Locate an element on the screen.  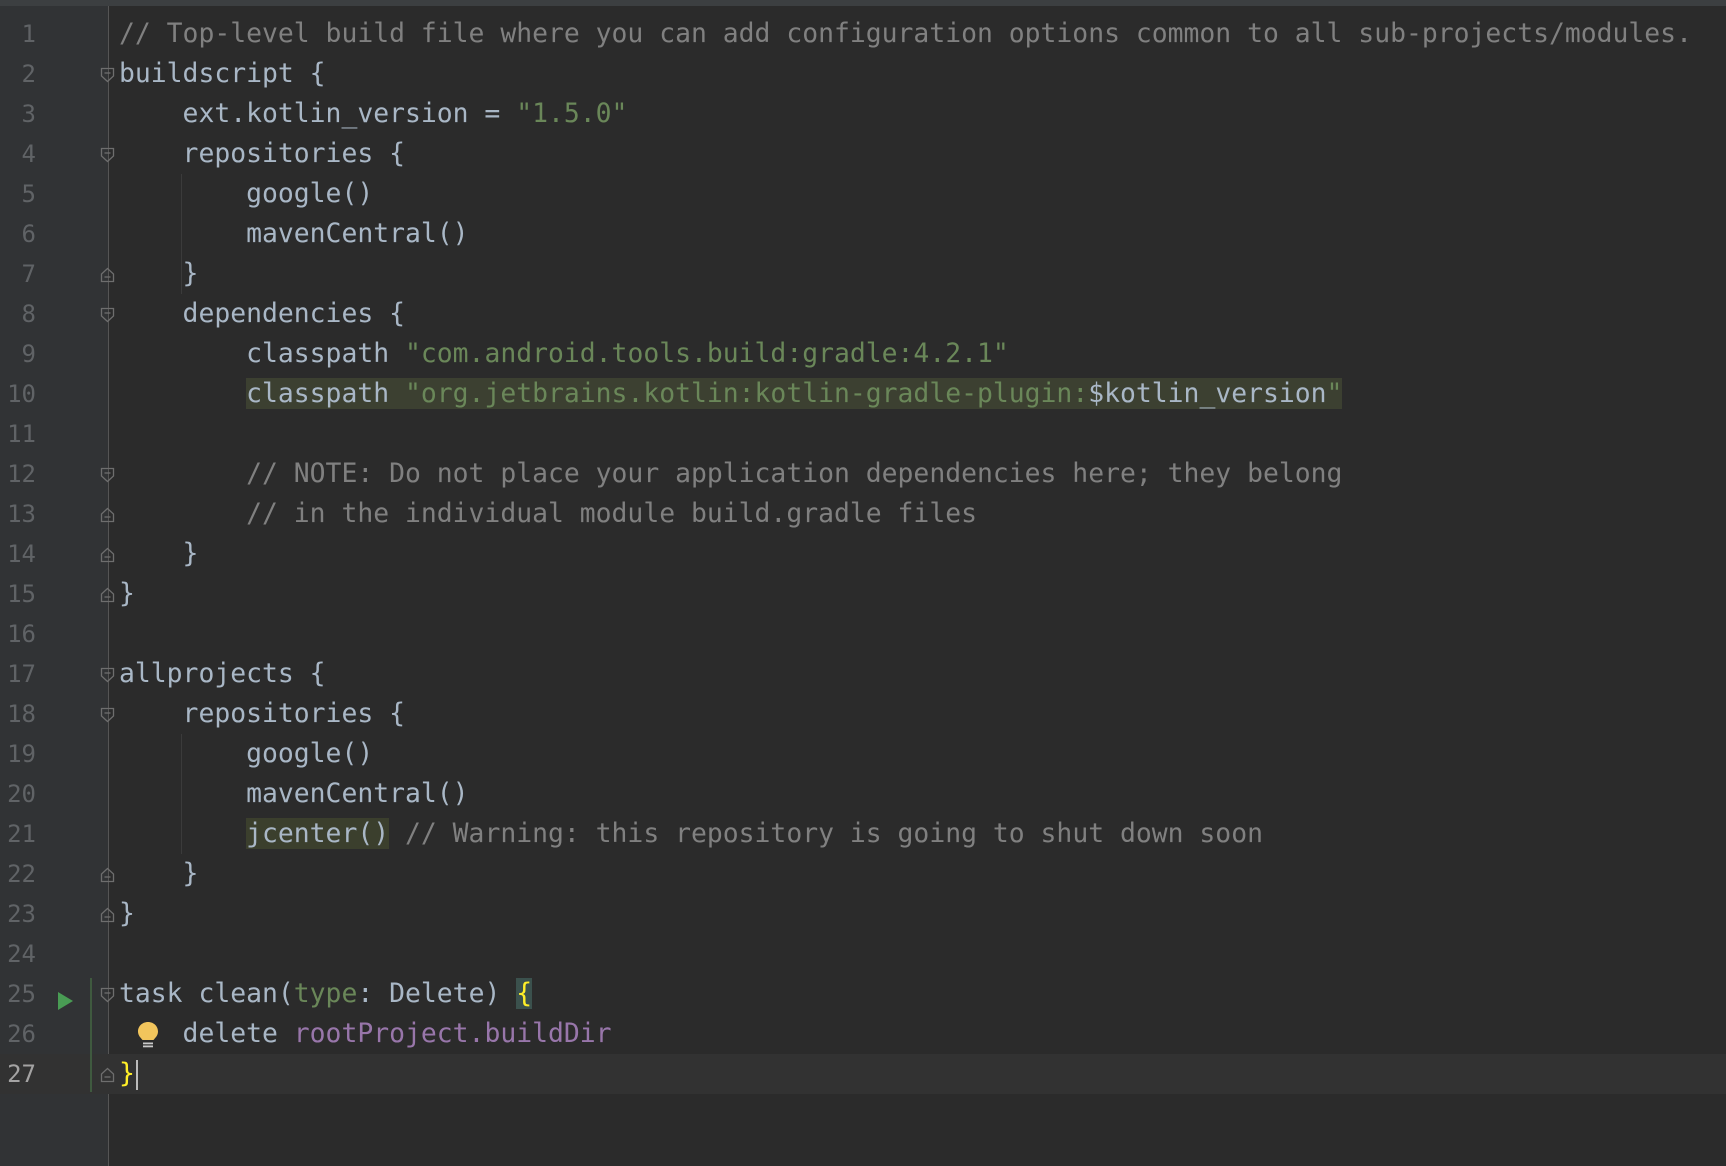
code-line: 18 repositories { is located at coordinates (863, 714).